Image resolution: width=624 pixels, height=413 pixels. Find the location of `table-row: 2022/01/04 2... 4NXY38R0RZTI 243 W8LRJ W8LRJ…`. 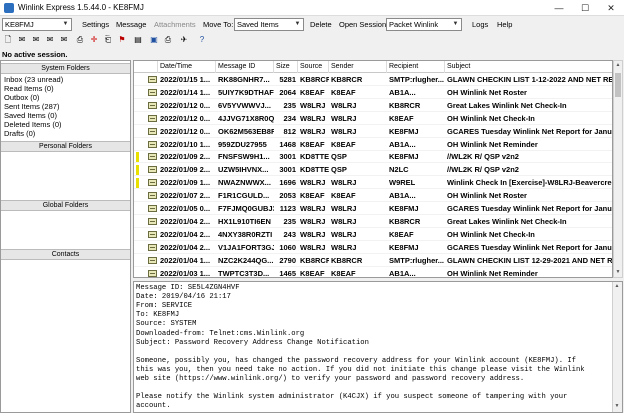

table-row: 2022/01/04 2... 4NXY38R0RZTI 243 W8LRJ W8LRJ… is located at coordinates (373, 235).